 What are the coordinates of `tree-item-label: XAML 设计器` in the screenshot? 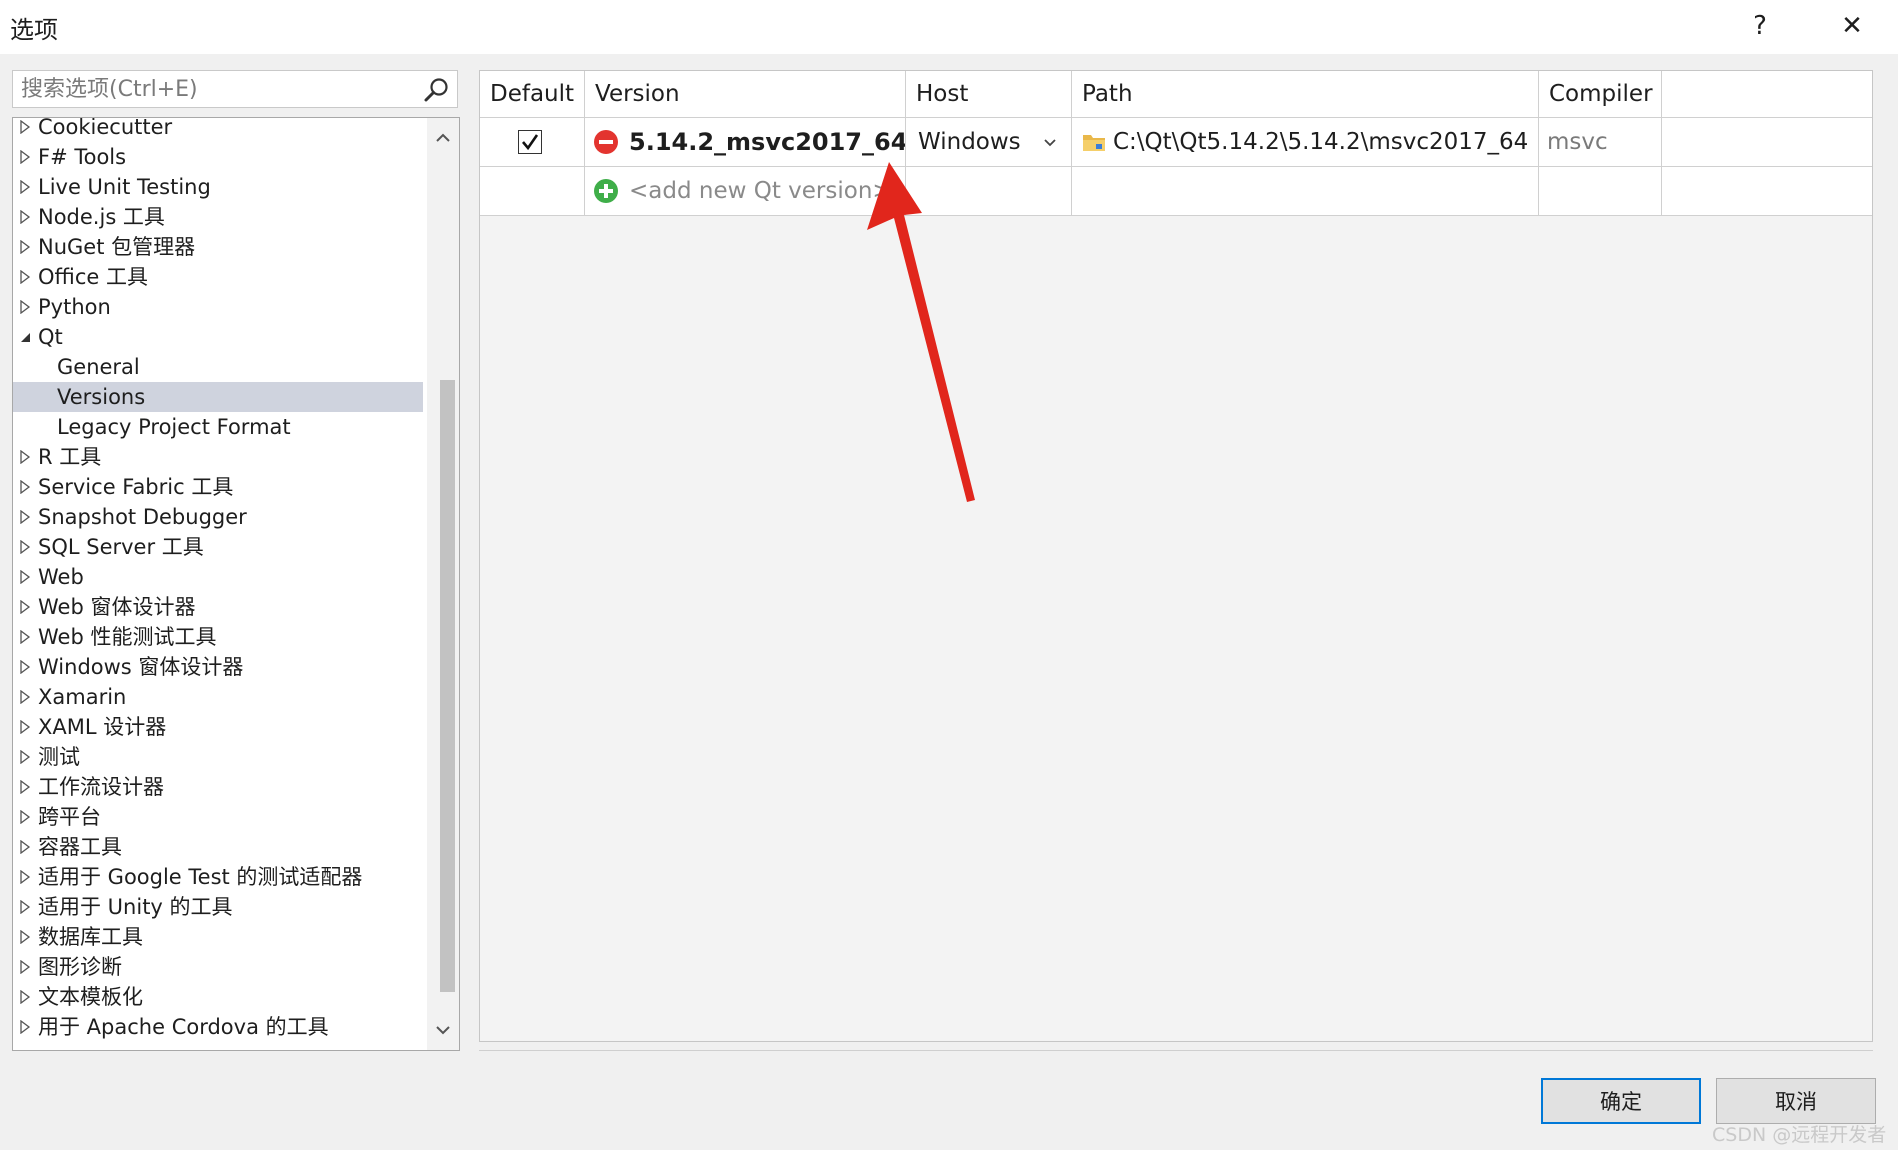 It's located at (102, 727).